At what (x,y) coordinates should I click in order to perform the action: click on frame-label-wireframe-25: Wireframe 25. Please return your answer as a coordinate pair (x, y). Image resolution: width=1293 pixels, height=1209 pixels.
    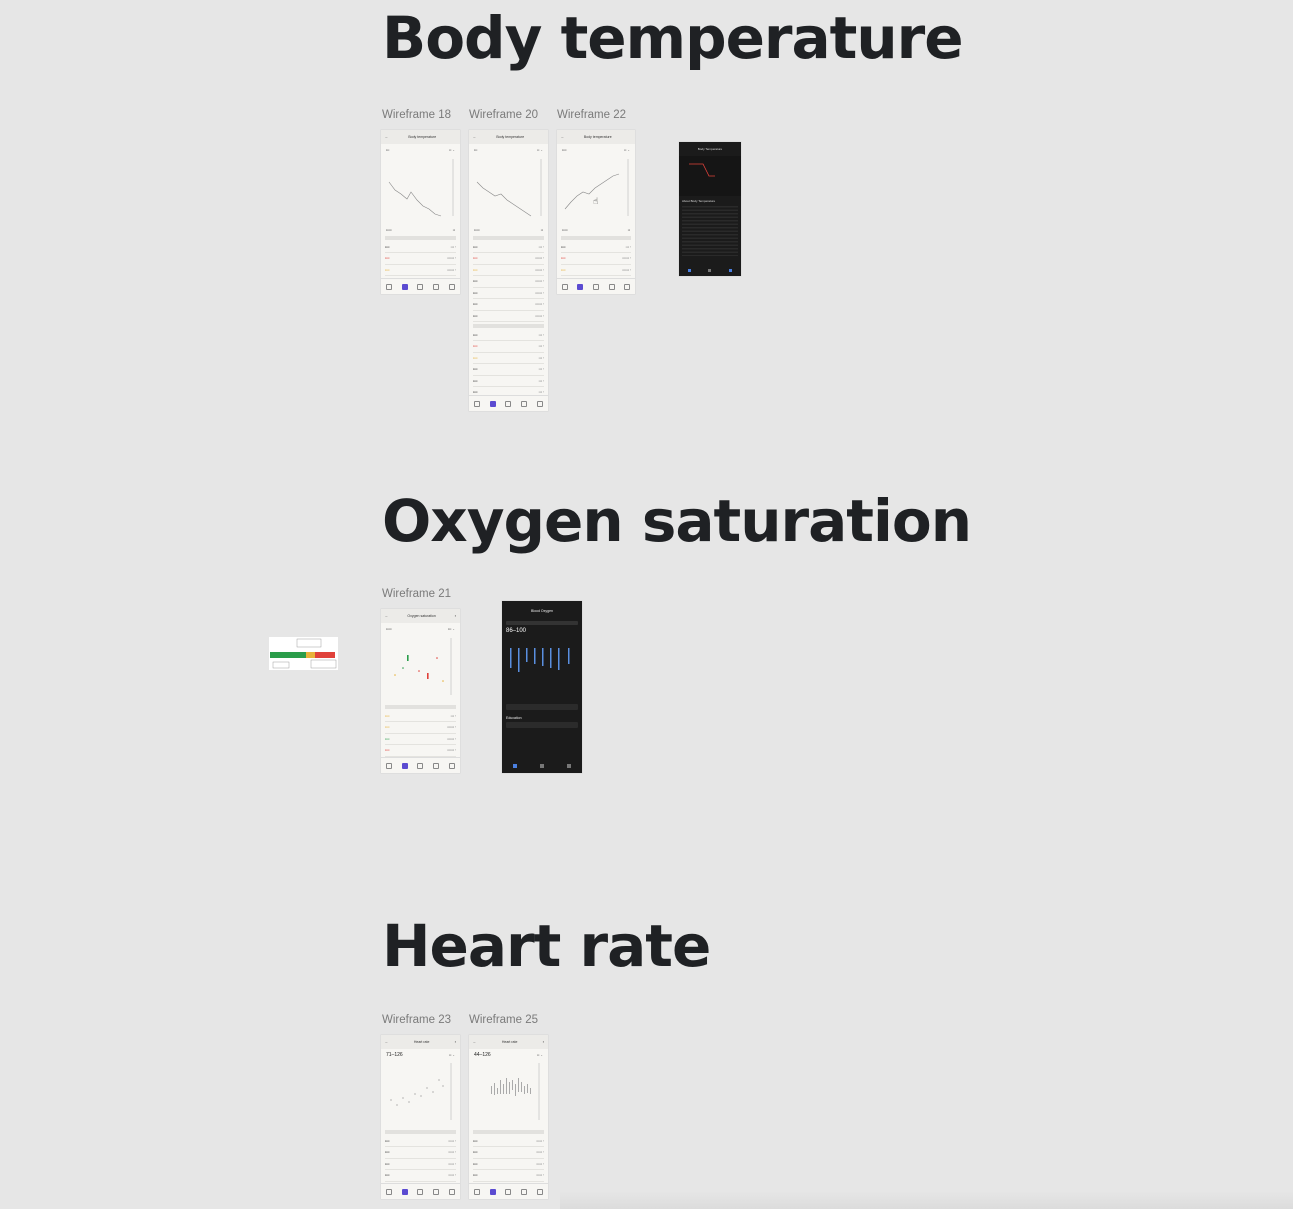
    Looking at the image, I should click on (503, 1020).